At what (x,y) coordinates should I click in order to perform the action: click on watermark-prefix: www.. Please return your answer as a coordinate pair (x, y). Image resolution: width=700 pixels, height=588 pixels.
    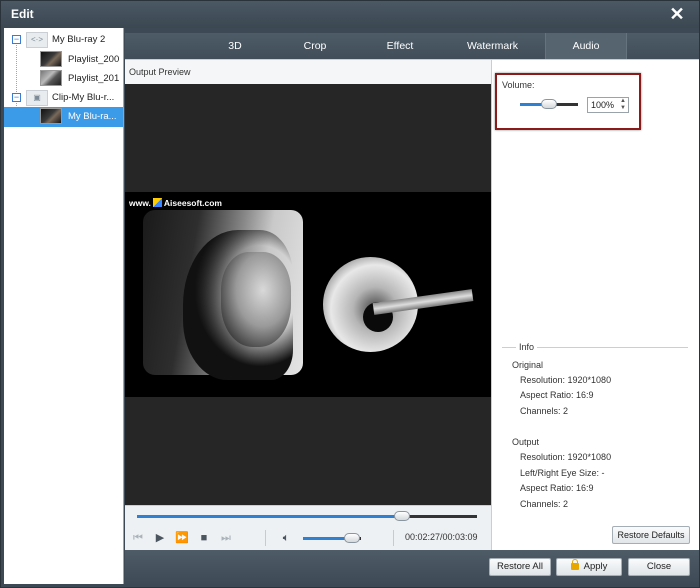
    Looking at the image, I should click on (140, 203).